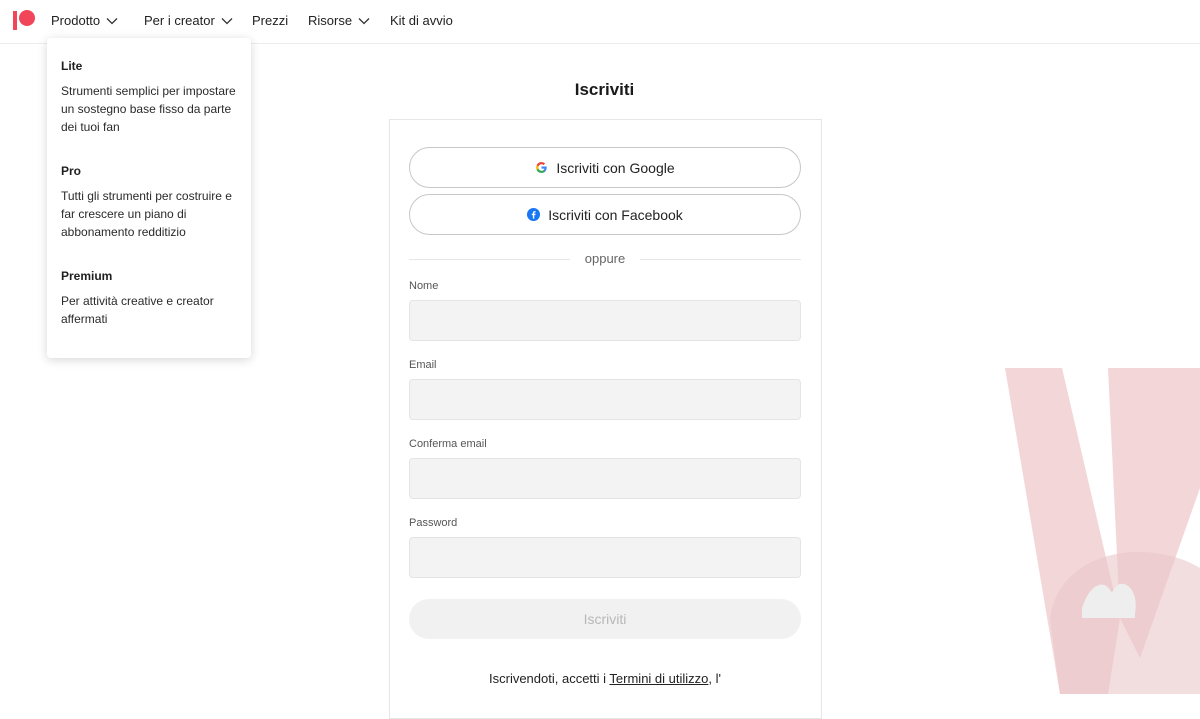  What do you see at coordinates (433, 523) in the screenshot?
I see `password-label: Password` at bounding box center [433, 523].